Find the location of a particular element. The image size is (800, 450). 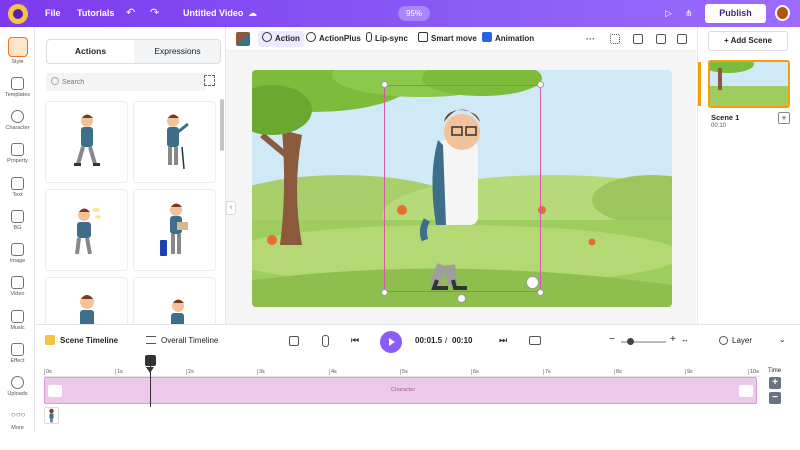

nav-more: ○○○ More is located at coordinates (17, 423).